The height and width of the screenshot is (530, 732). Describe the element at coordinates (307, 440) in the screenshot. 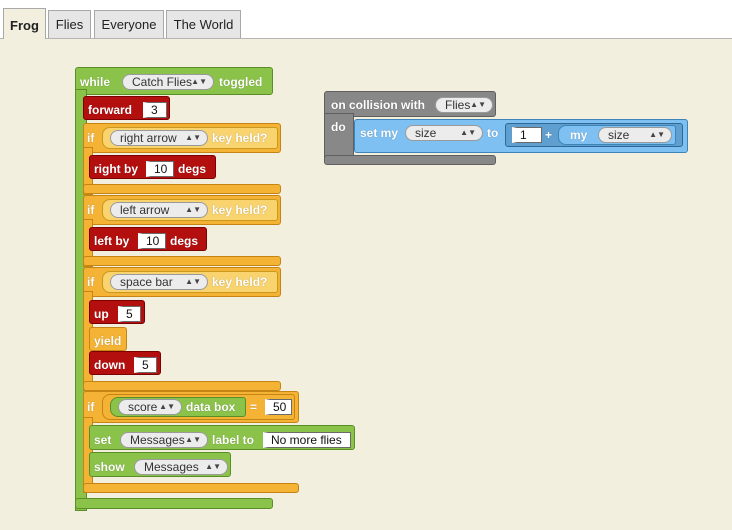

I see `label-text-value: No more flies` at that location.